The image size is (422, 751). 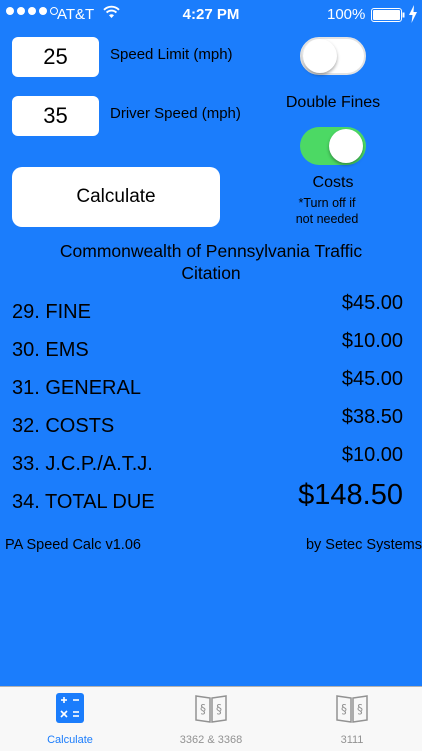 What do you see at coordinates (70, 740) in the screenshot?
I see `tab-label-calculate: Calculate` at bounding box center [70, 740].